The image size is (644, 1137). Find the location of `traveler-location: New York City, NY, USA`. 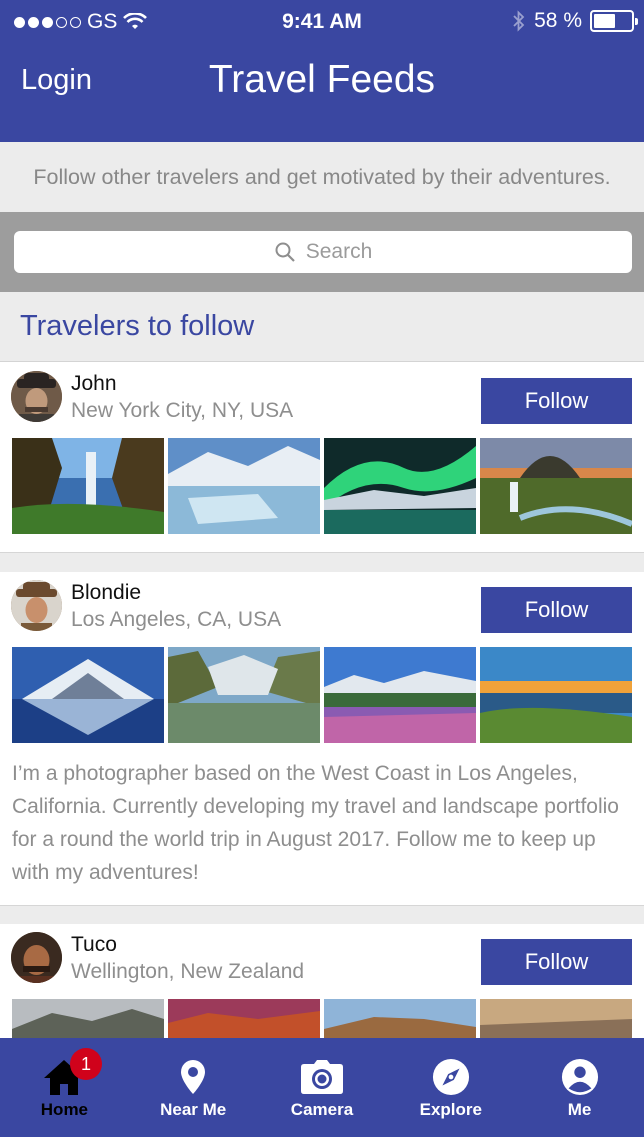

traveler-location: New York City, NY, USA is located at coordinates (182, 410).